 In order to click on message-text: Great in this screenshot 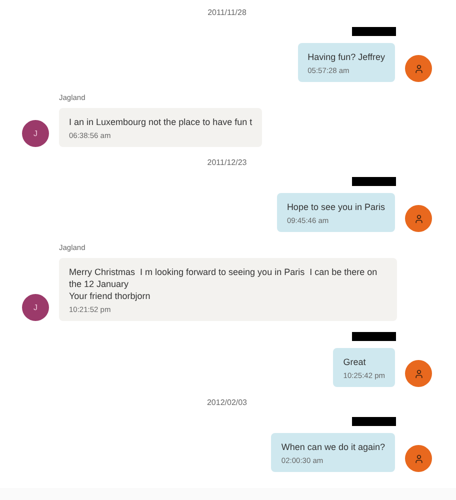, I will do `click(355, 362)`.